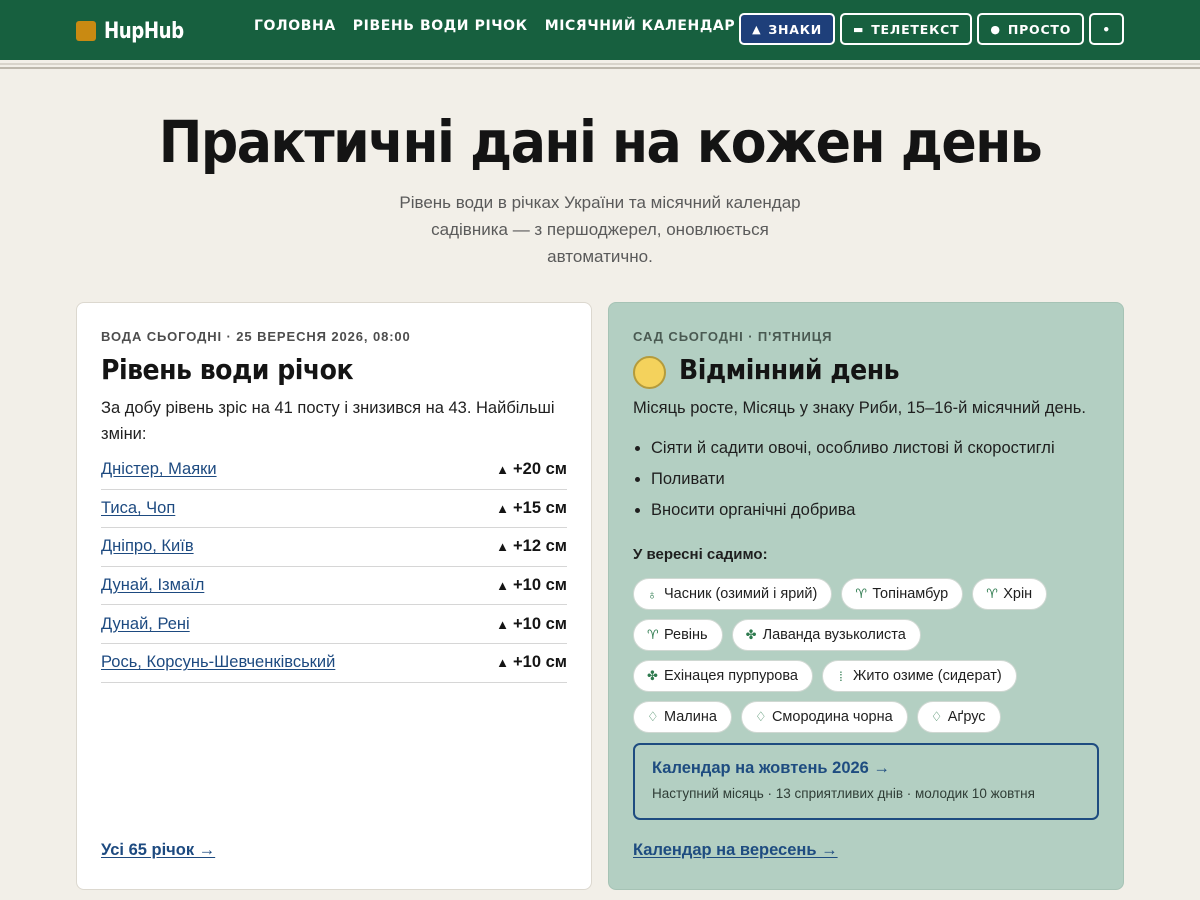  Describe the element at coordinates (227, 369) in the screenshot. I see `water-title: Рівень води річок` at that location.